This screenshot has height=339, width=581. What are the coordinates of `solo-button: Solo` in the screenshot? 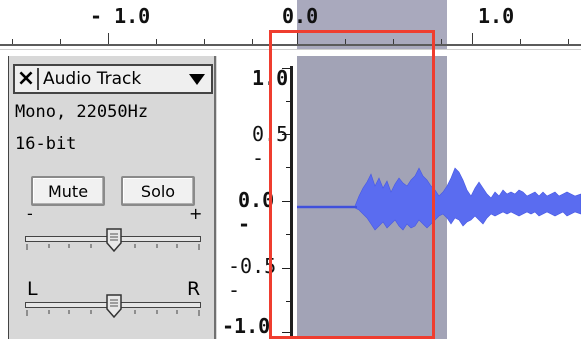 It's located at (158, 191).